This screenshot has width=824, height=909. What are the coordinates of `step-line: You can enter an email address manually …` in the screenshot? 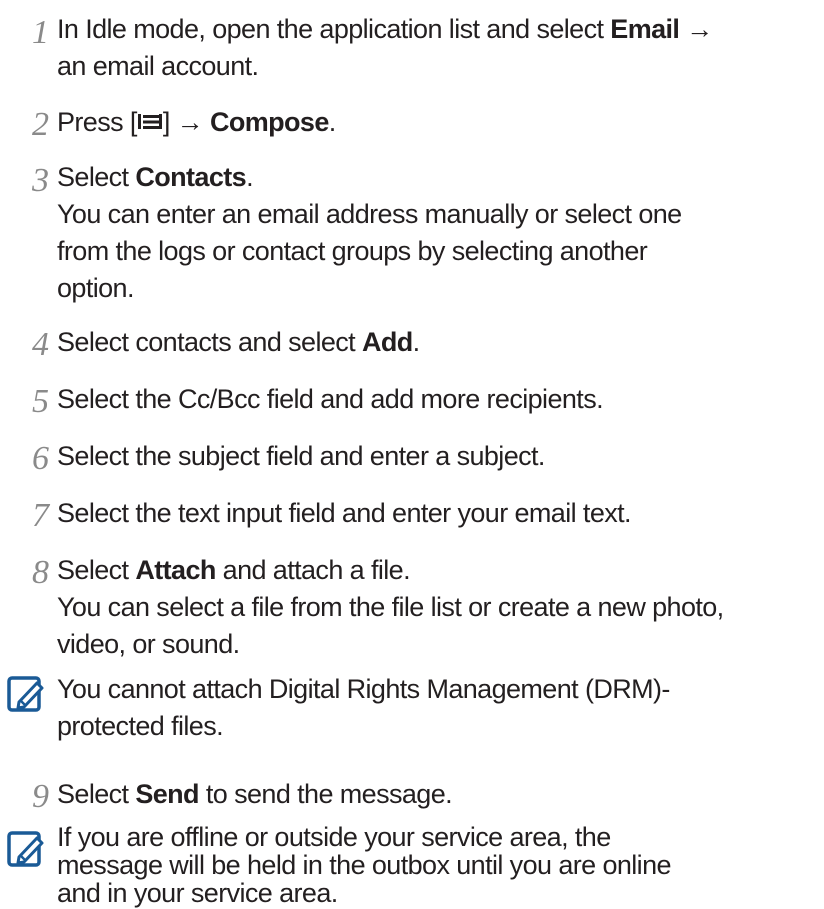 It's located at (369, 214).